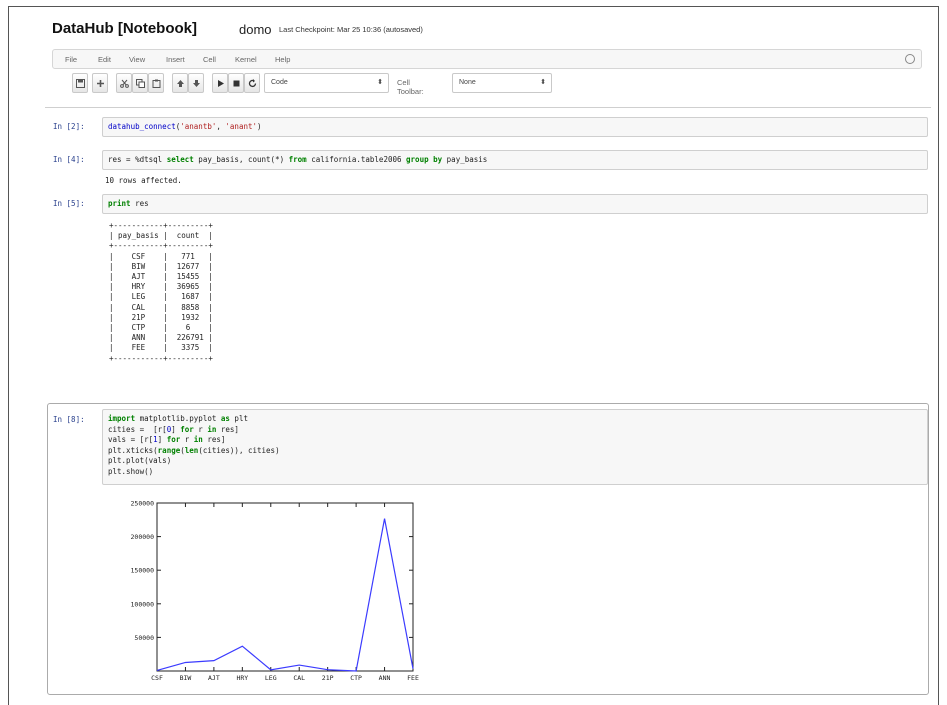  Describe the element at coordinates (186, 678) in the screenshot. I see `x-tick-label: BIW` at that location.